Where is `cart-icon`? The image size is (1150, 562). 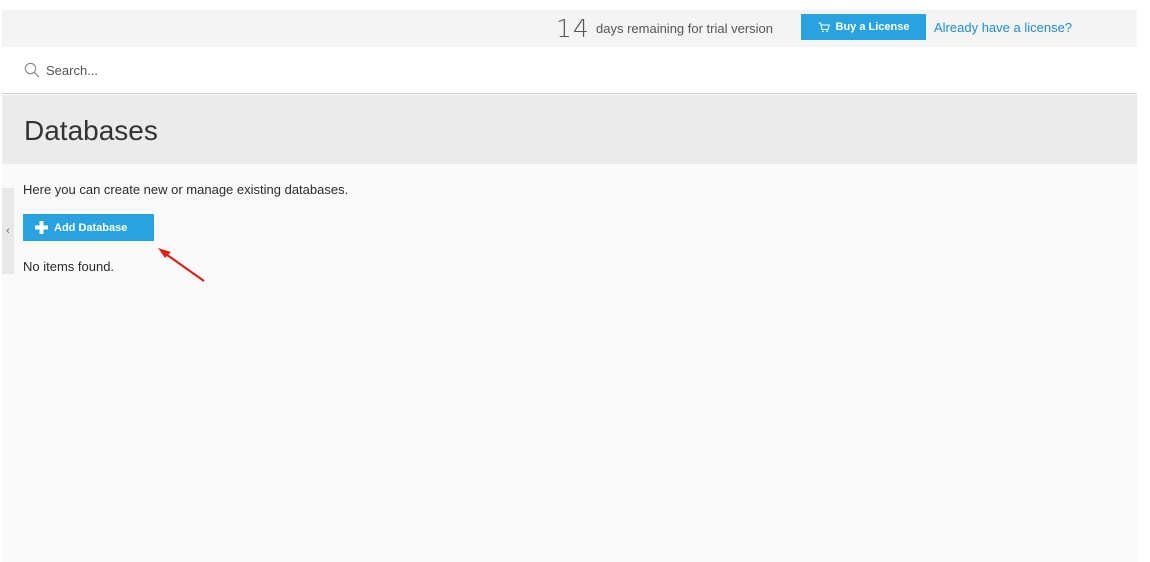 cart-icon is located at coordinates (824, 27).